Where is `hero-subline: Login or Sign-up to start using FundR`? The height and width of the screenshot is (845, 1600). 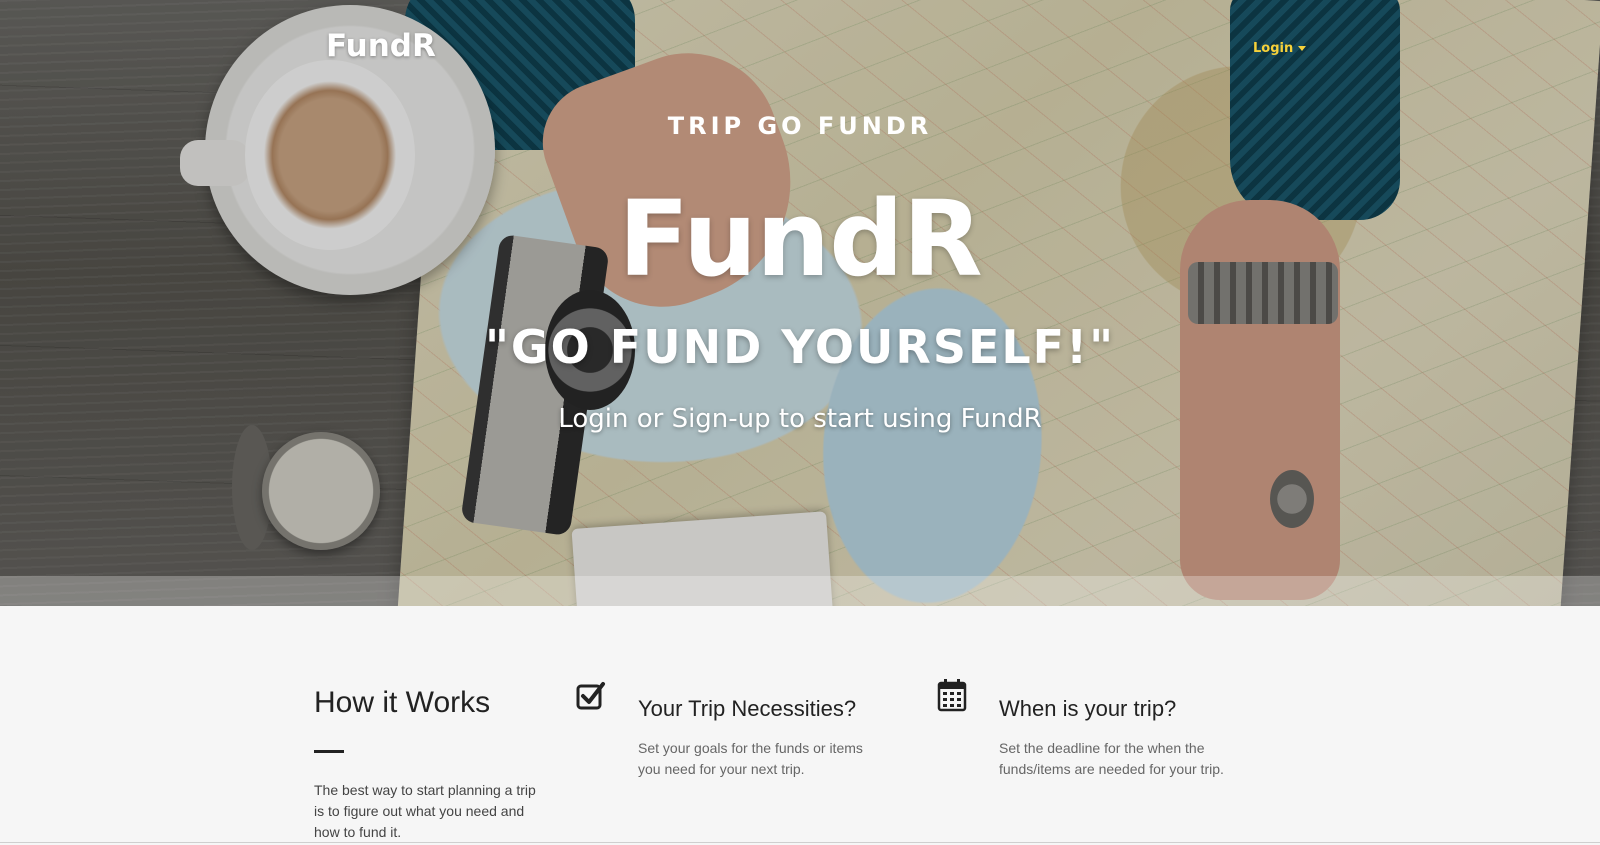 hero-subline: Login or Sign-up to start using FundR is located at coordinates (800, 419).